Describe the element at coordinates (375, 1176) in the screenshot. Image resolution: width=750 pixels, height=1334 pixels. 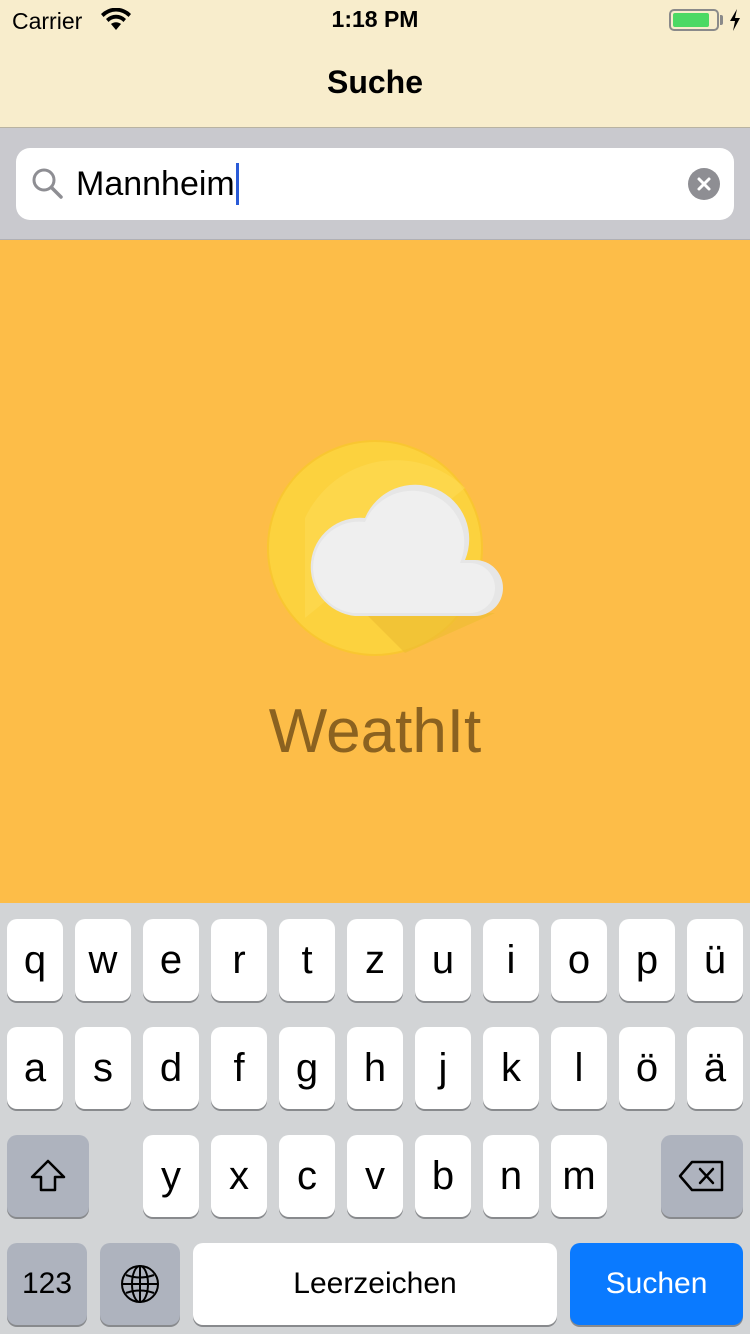
I see `key-v: v` at that location.